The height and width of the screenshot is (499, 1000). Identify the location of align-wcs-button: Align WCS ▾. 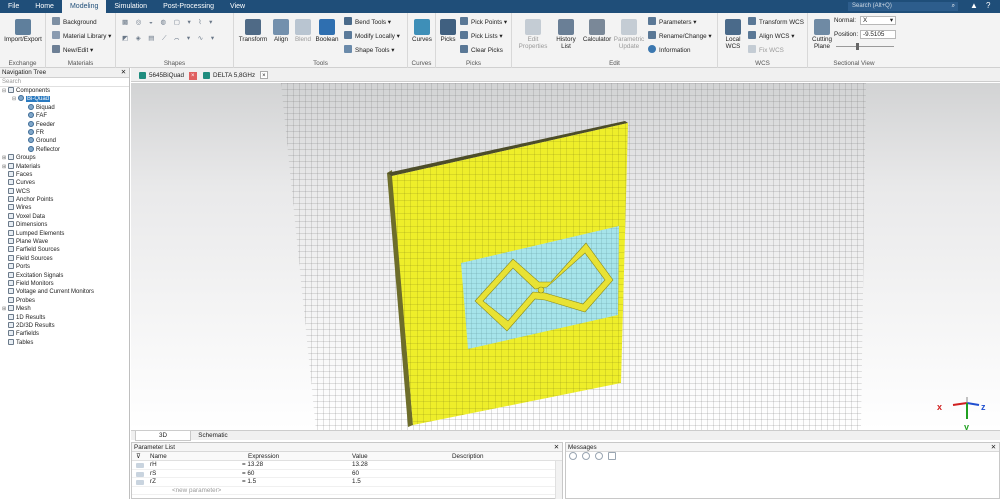
(771, 35).